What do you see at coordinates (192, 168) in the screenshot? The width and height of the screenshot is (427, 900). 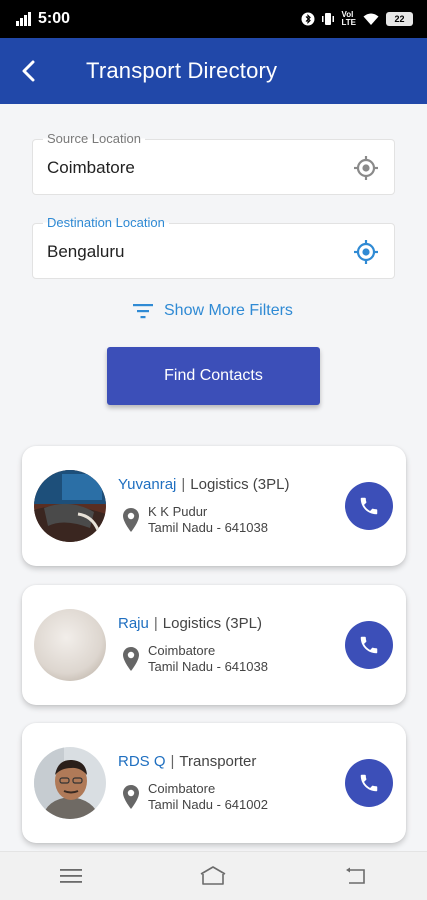 I see `source-location-input: Coimbatore` at bounding box center [192, 168].